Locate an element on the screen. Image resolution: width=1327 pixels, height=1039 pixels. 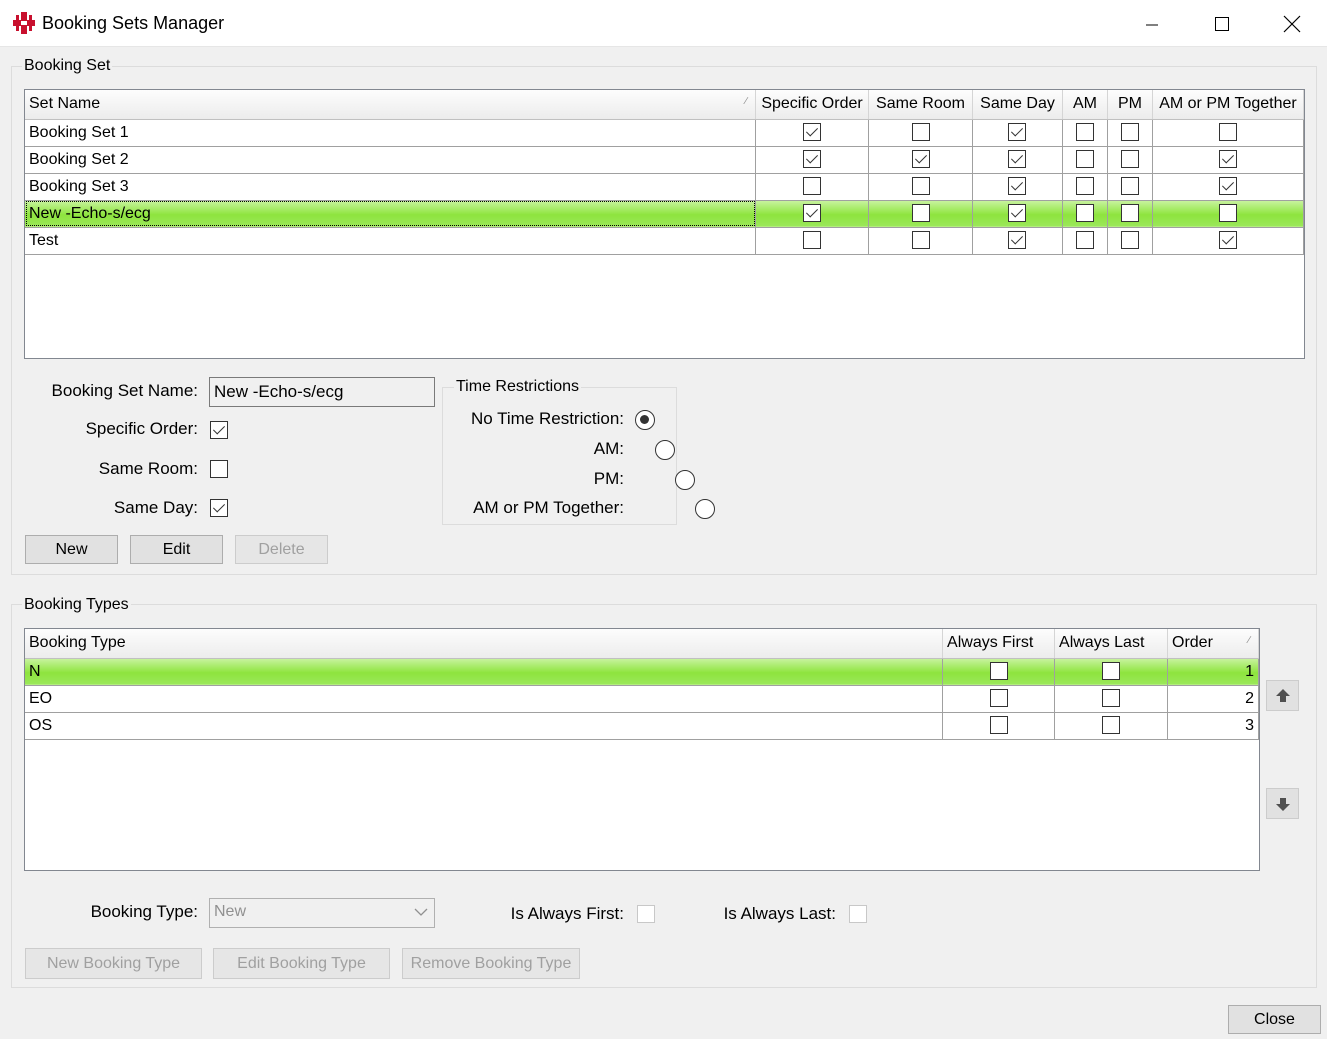
booking-set-name-cell: Test is located at coordinates (391, 241).